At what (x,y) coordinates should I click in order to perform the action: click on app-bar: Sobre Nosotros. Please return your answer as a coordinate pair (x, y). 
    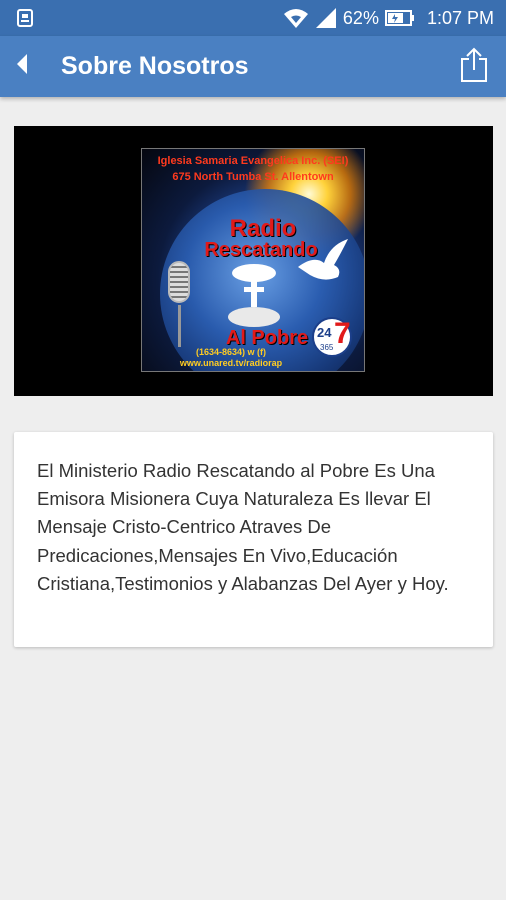
    Looking at the image, I should click on (253, 66).